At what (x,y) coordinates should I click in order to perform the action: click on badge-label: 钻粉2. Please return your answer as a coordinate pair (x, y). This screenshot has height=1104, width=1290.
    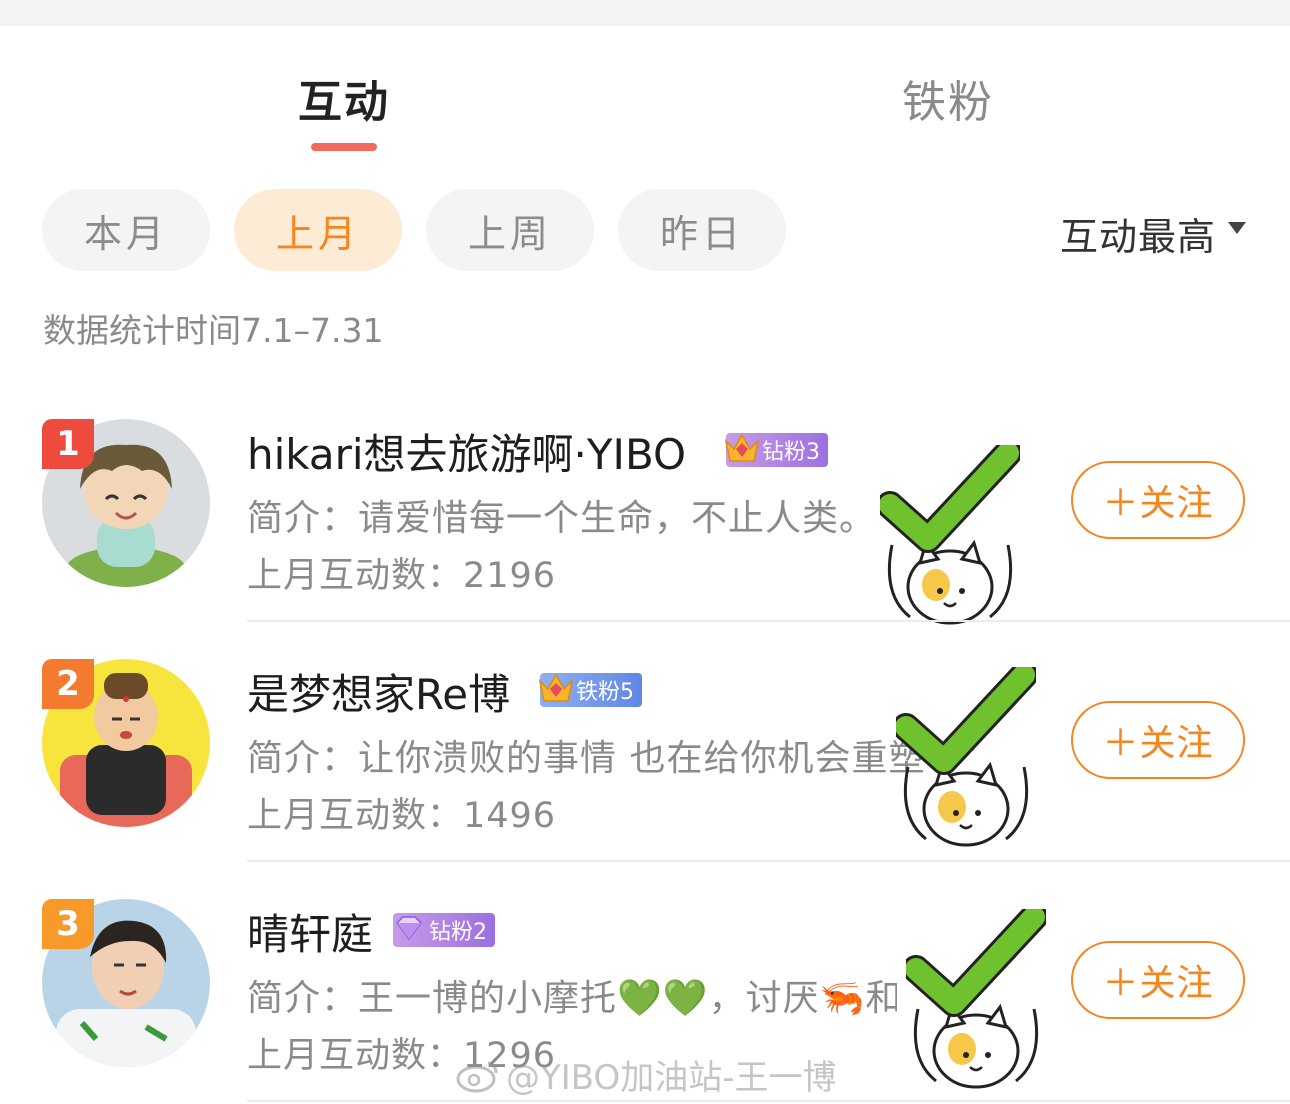
    Looking at the image, I should click on (458, 932).